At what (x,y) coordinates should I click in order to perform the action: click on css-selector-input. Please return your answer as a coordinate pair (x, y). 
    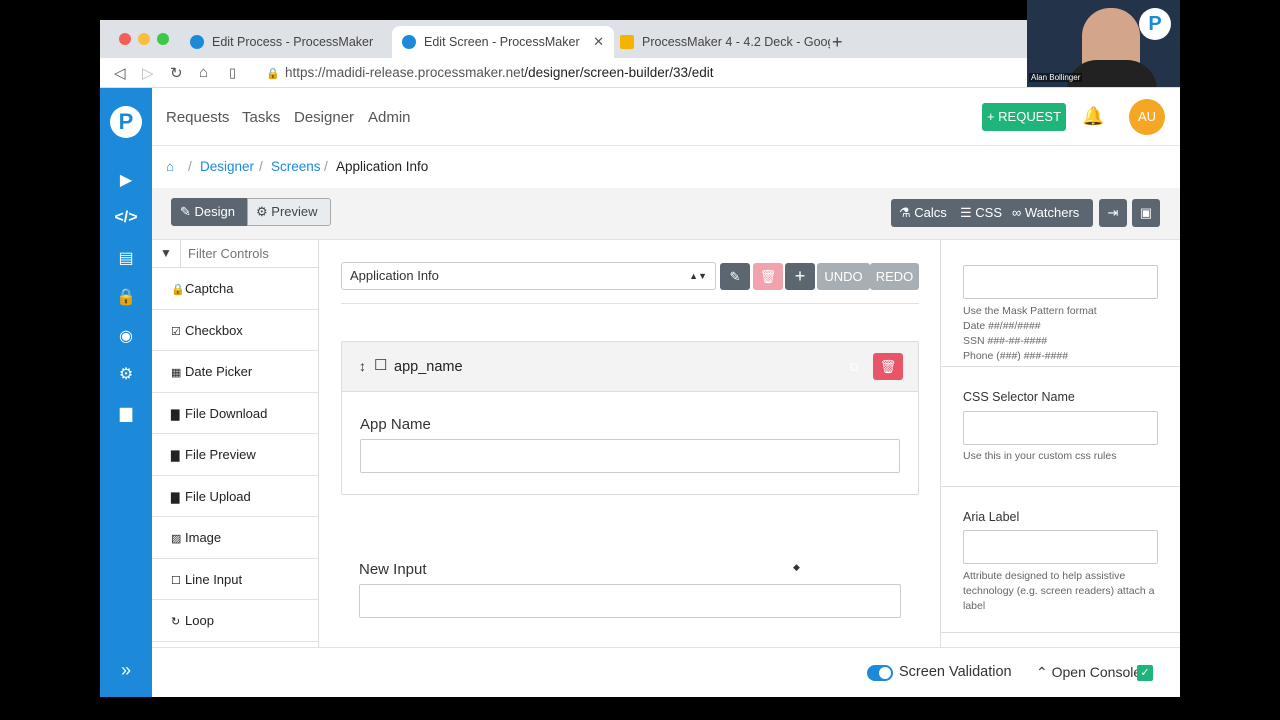
    Looking at the image, I should click on (1060, 428).